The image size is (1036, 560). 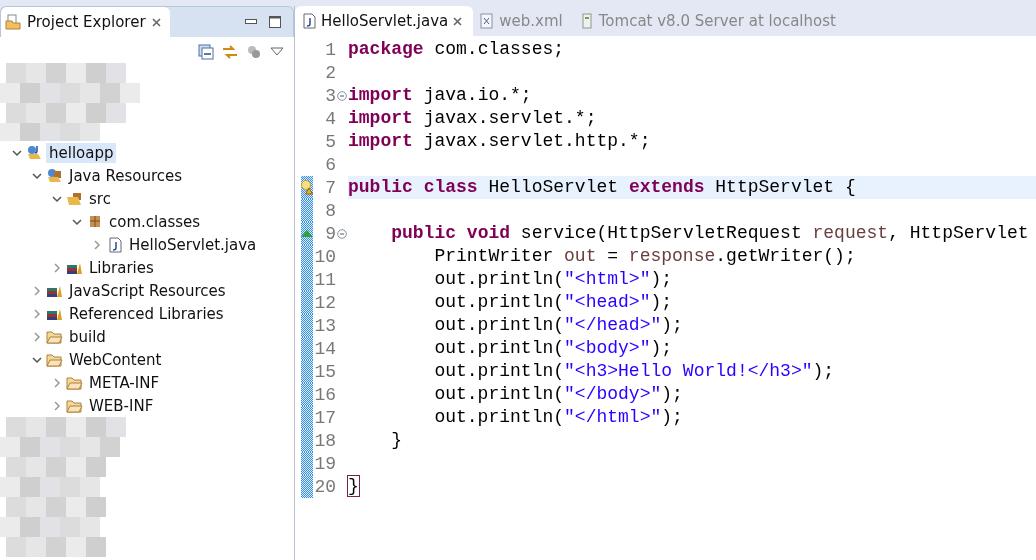 What do you see at coordinates (81, 152) in the screenshot?
I see `tree-item: helloapp` at bounding box center [81, 152].